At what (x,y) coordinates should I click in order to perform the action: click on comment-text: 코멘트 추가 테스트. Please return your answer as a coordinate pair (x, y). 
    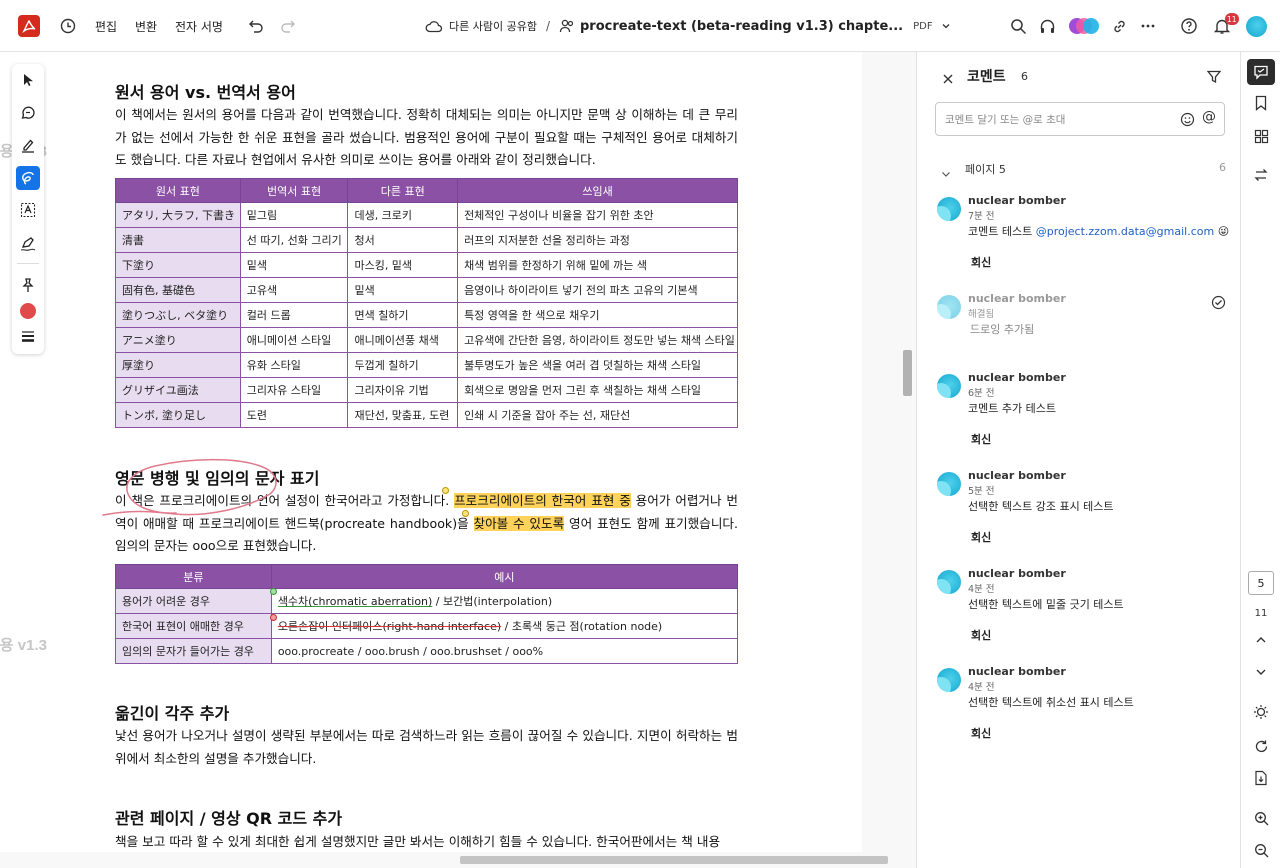
    Looking at the image, I should click on (1012, 408).